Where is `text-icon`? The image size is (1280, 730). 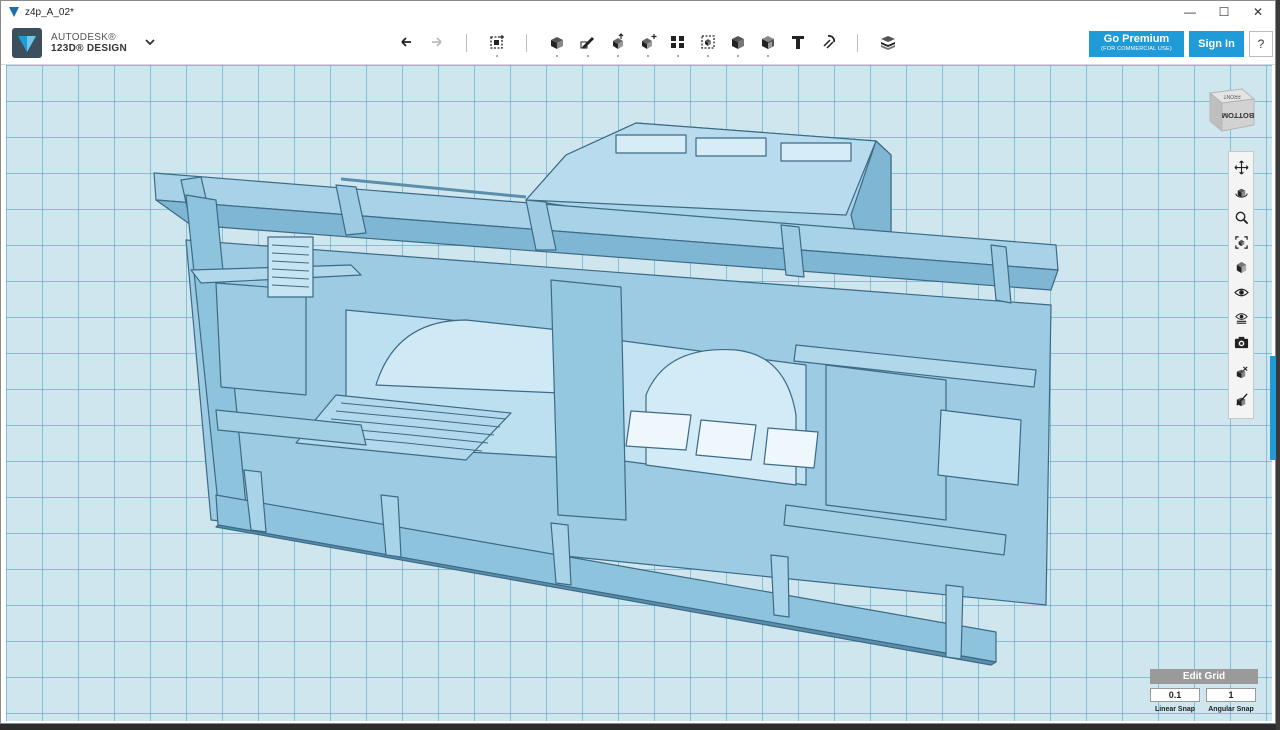 text-icon is located at coordinates (798, 42).